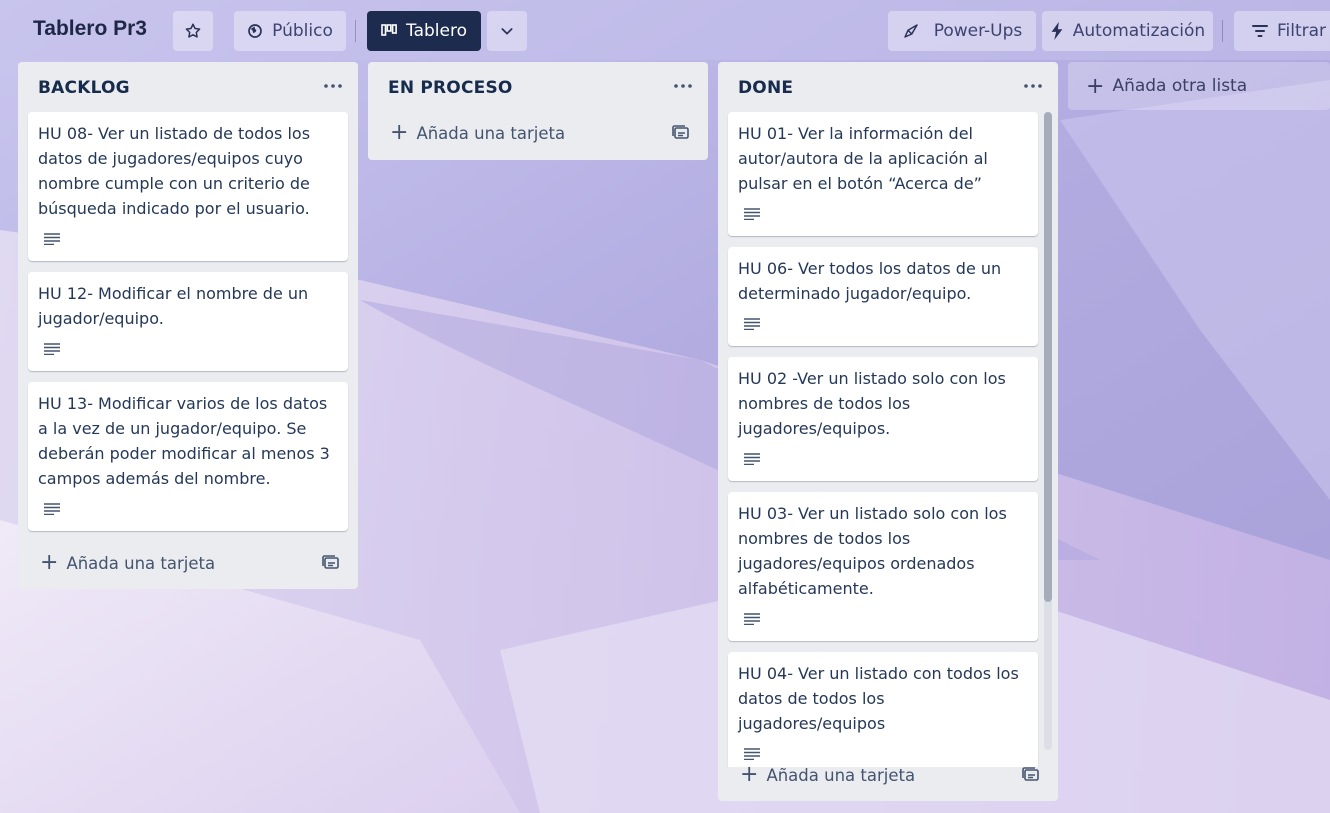 The image size is (1330, 813). What do you see at coordinates (84, 88) in the screenshot?
I see `list-title: BACKLOG` at bounding box center [84, 88].